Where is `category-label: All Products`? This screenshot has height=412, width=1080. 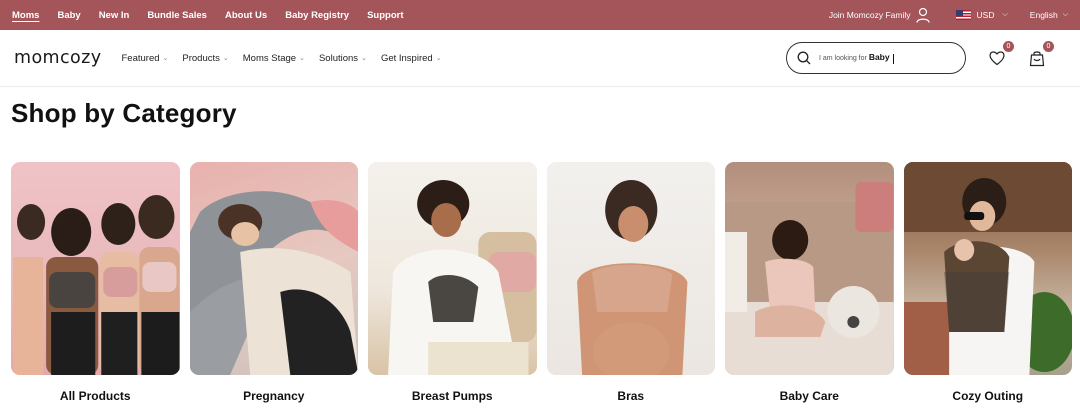 category-label: All Products is located at coordinates (95, 396).